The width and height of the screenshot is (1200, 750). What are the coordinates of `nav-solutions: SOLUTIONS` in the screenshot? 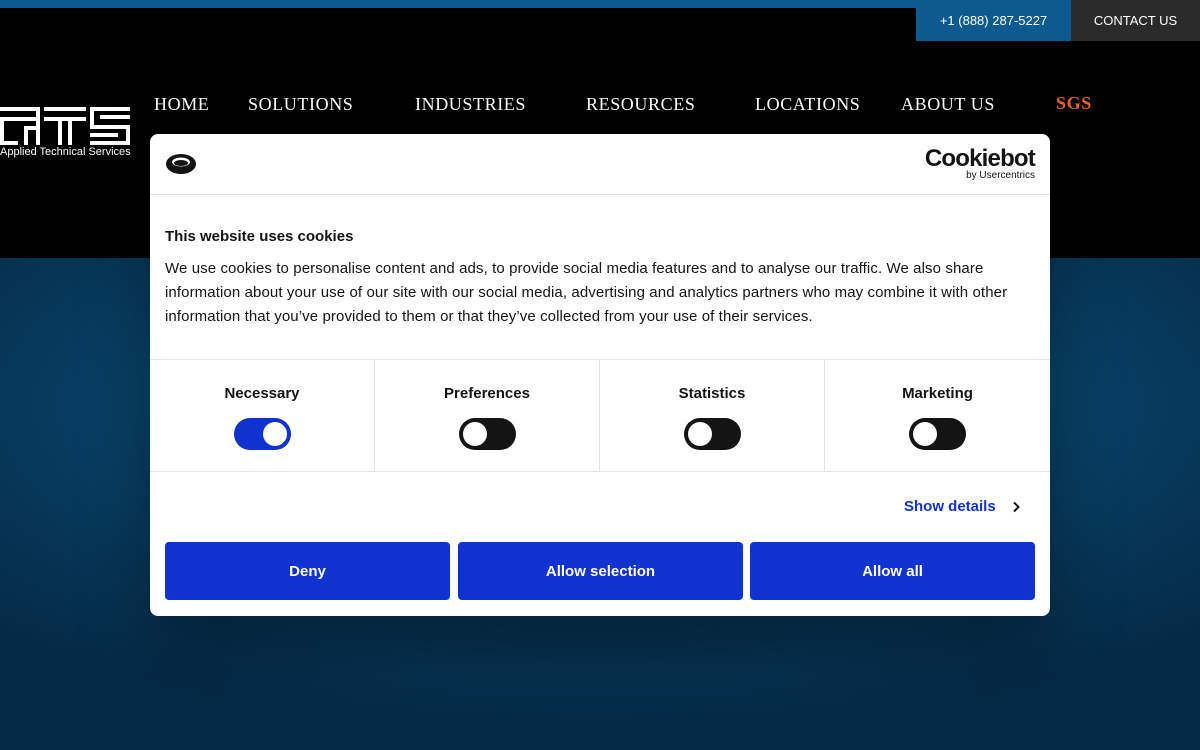 It's located at (300, 104).